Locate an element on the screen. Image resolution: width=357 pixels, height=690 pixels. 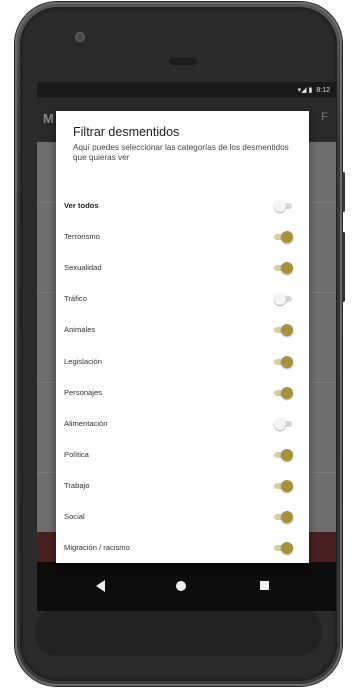
status-bar: ▾◢ ▮ 8:12 is located at coordinates (186, 90).